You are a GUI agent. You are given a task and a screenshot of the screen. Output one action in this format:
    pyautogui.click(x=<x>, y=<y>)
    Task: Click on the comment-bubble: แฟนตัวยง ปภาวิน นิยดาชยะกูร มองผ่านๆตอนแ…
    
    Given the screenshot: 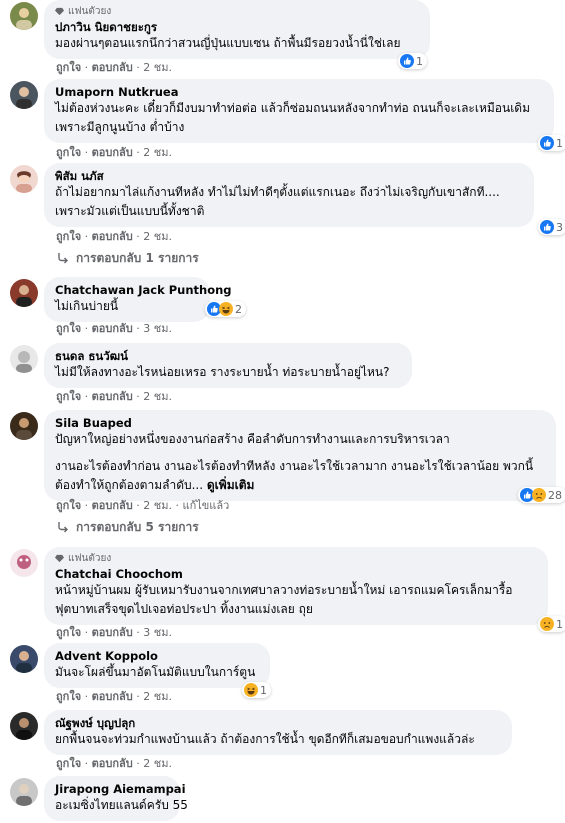 What is the action you would take?
    pyautogui.click(x=237, y=29)
    